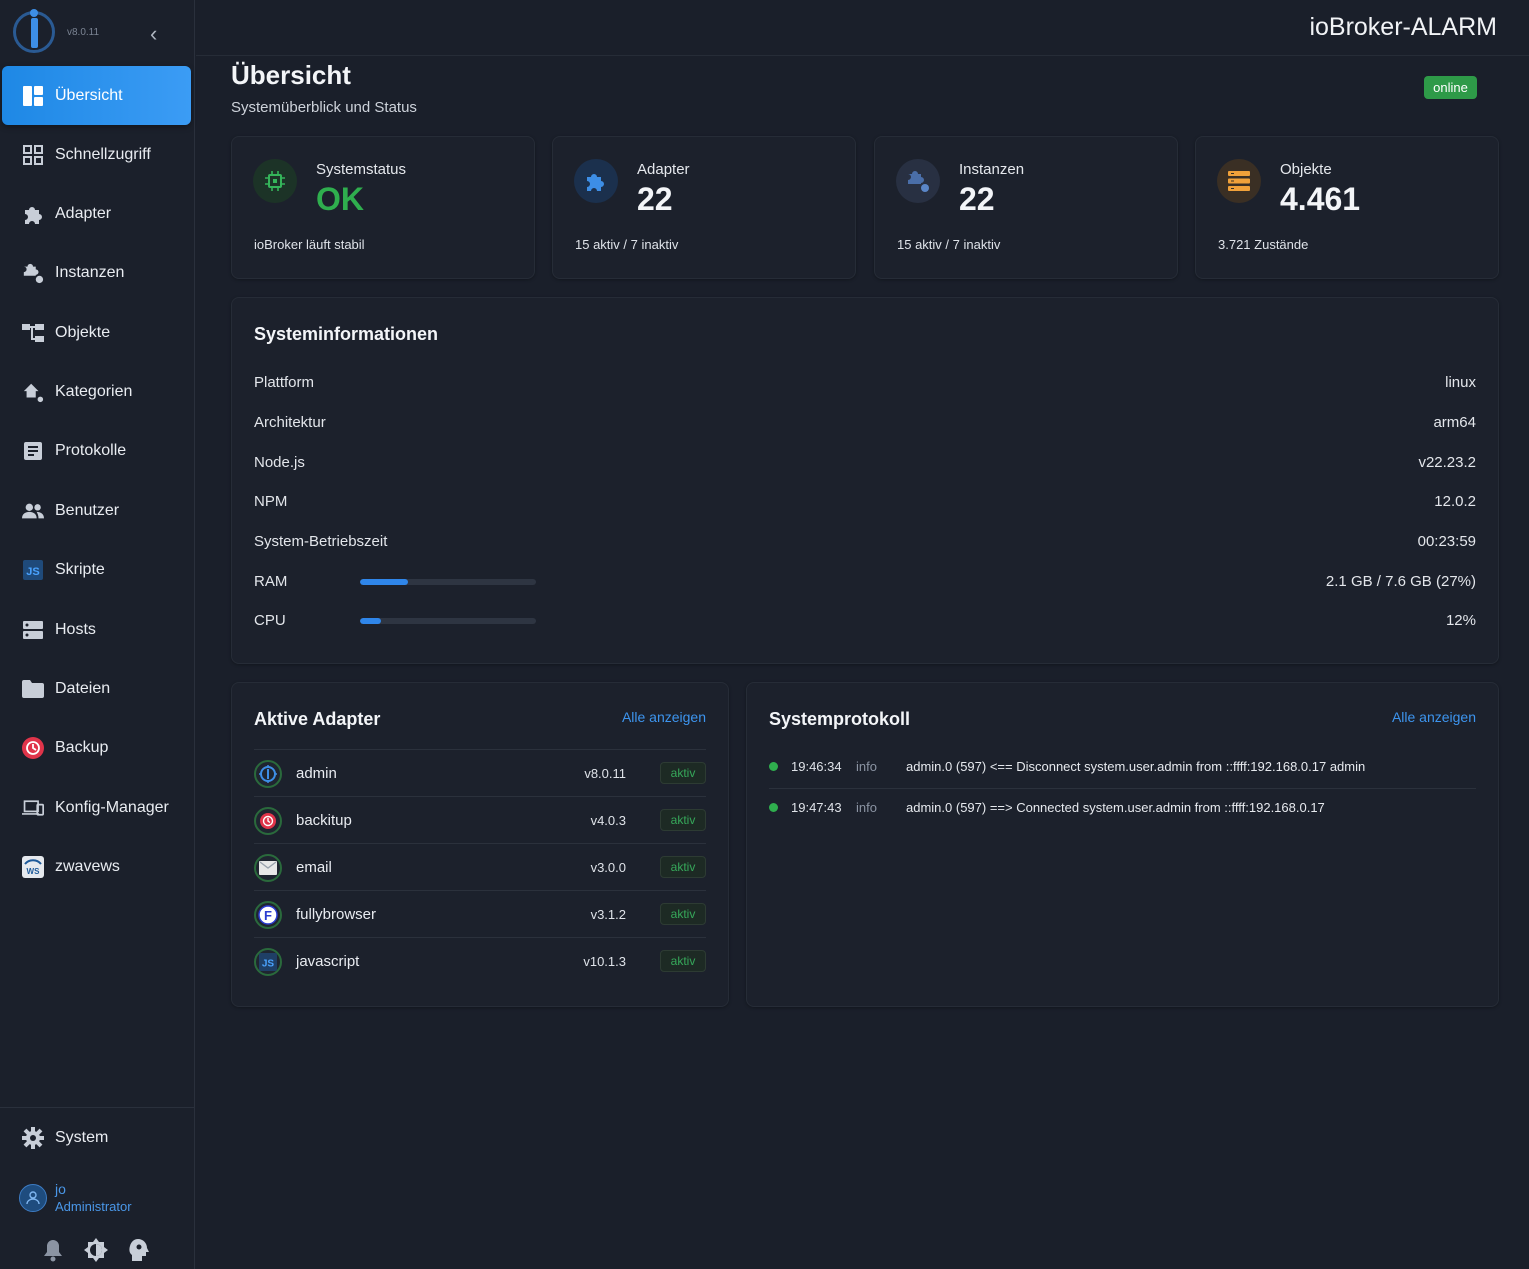 The height and width of the screenshot is (1269, 1529). Describe the element at coordinates (60, 1189) in the screenshot. I see `user-name: jo` at that location.